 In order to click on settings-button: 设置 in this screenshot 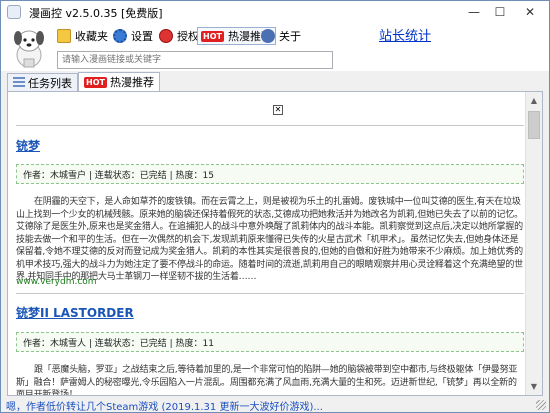, I will do `click(133, 36)`.